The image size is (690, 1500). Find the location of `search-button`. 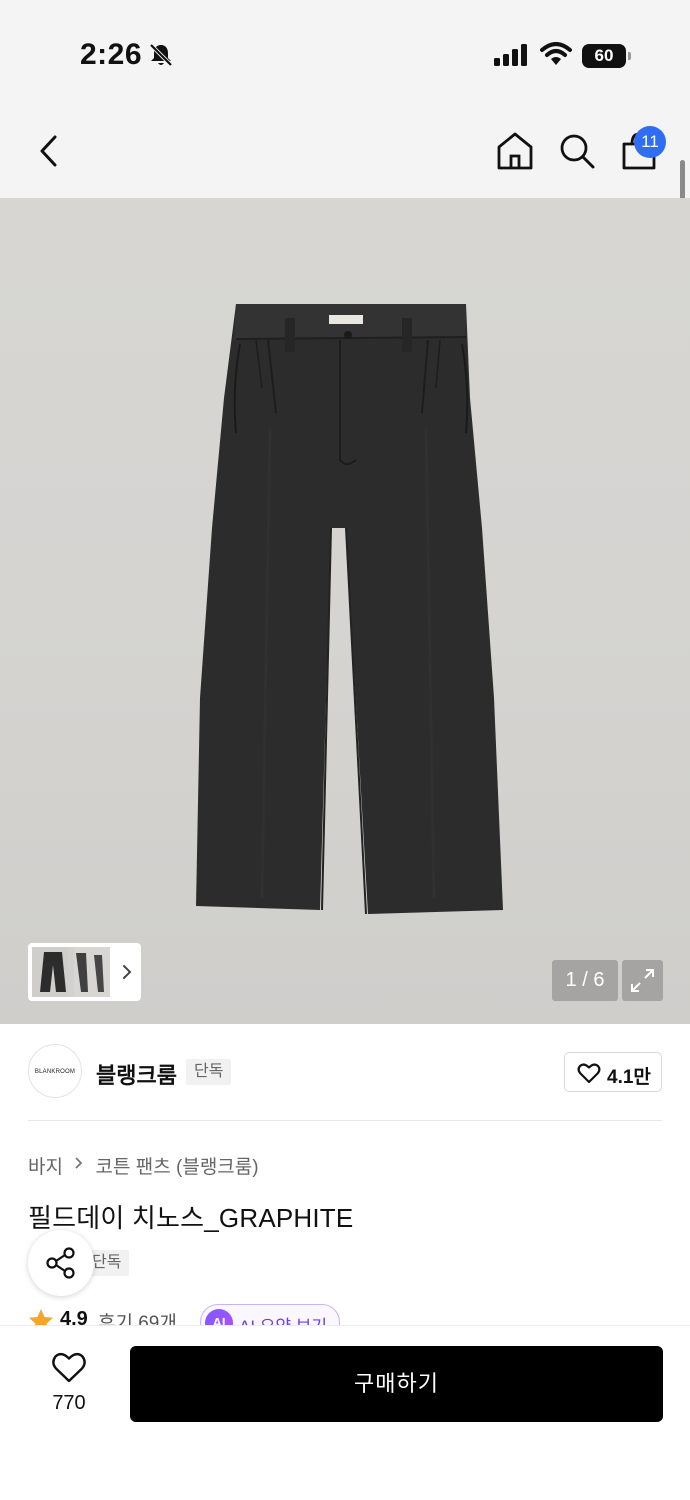

search-button is located at coordinates (577, 151).